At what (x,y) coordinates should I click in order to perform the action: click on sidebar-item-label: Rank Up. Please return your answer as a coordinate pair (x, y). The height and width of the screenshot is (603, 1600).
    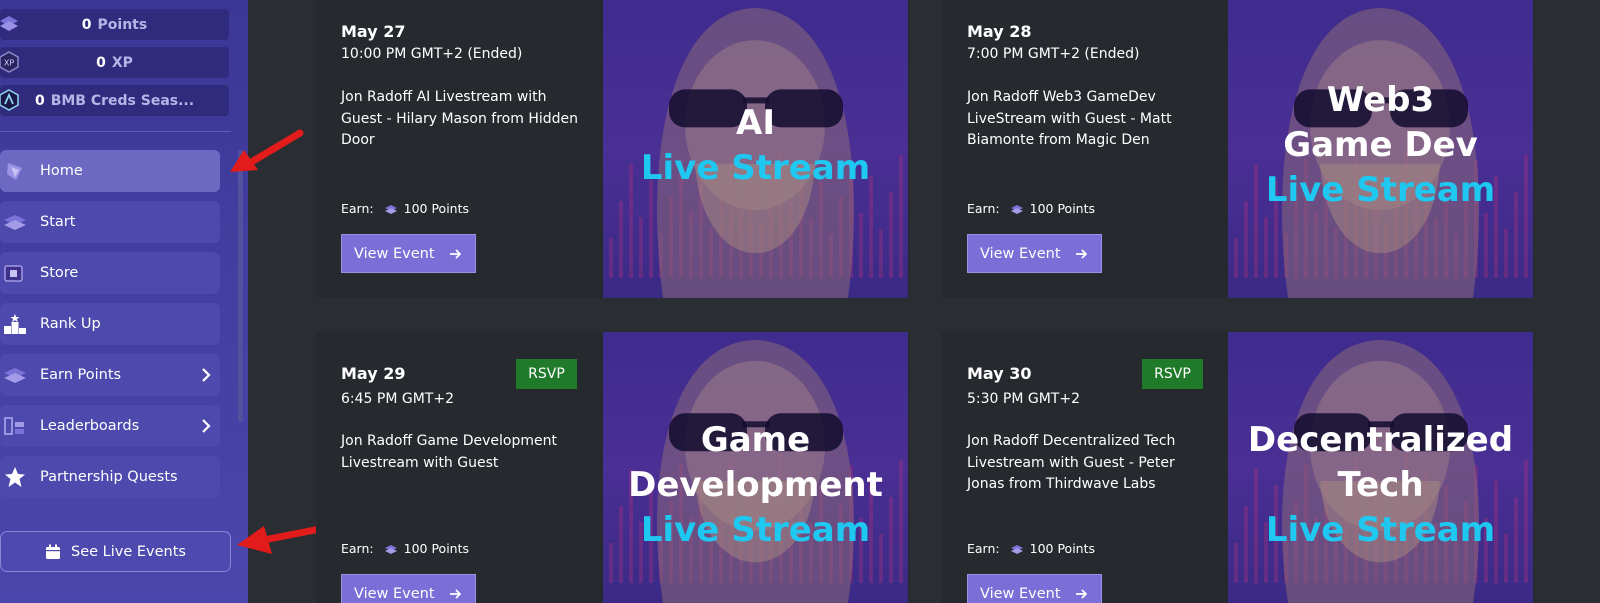
    Looking at the image, I should click on (70, 324).